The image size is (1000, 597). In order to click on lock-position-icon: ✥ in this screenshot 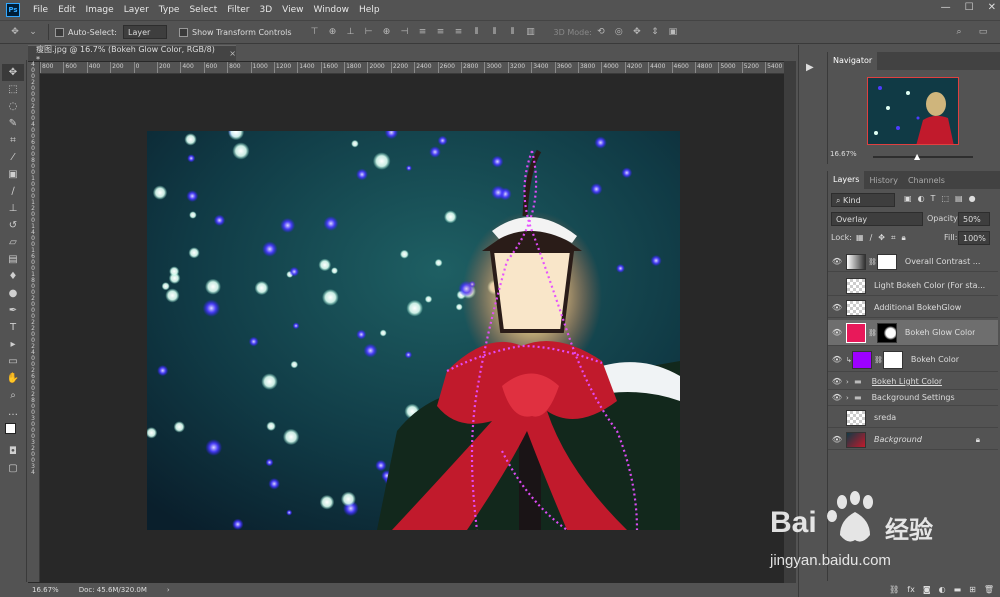, I will do `click(881, 238)`.